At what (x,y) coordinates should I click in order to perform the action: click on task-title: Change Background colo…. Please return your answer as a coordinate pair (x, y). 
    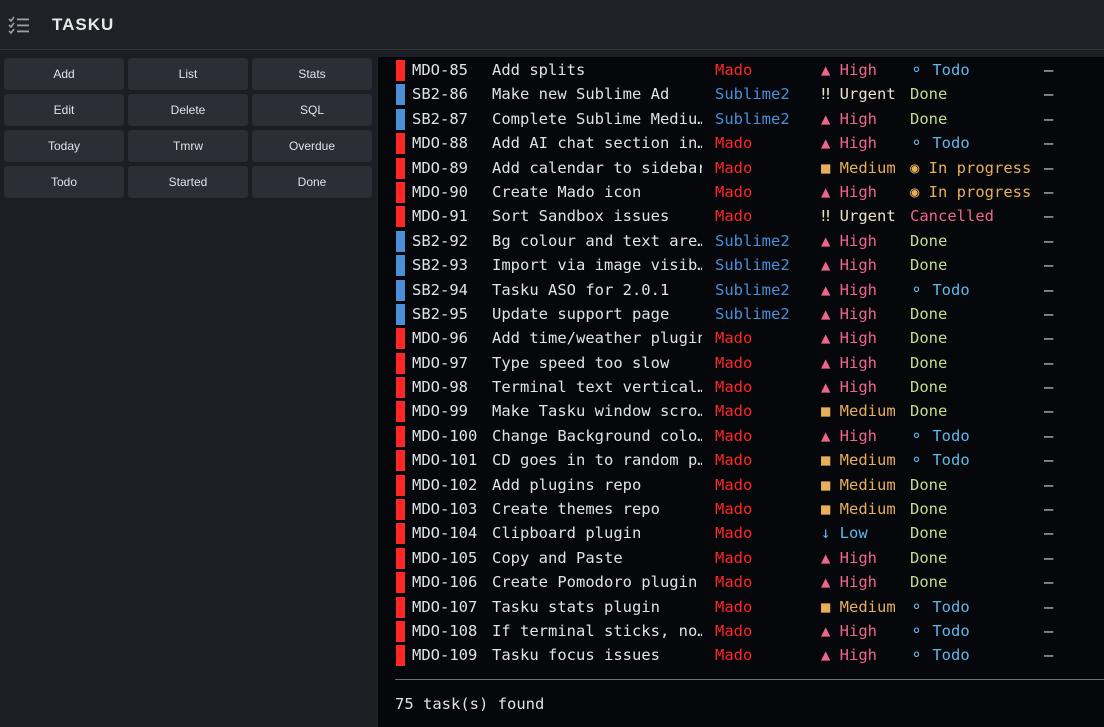
    Looking at the image, I should click on (597, 435).